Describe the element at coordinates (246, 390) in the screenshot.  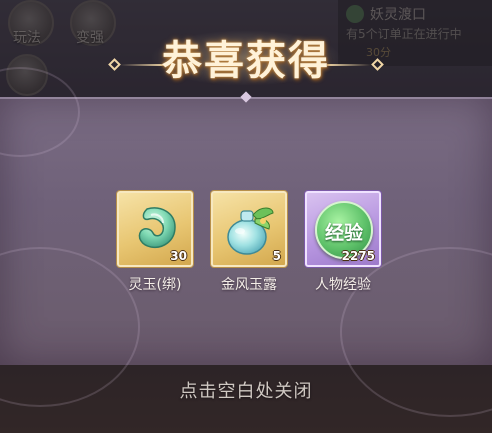
I see `close-hint: 点击空白处关闭` at that location.